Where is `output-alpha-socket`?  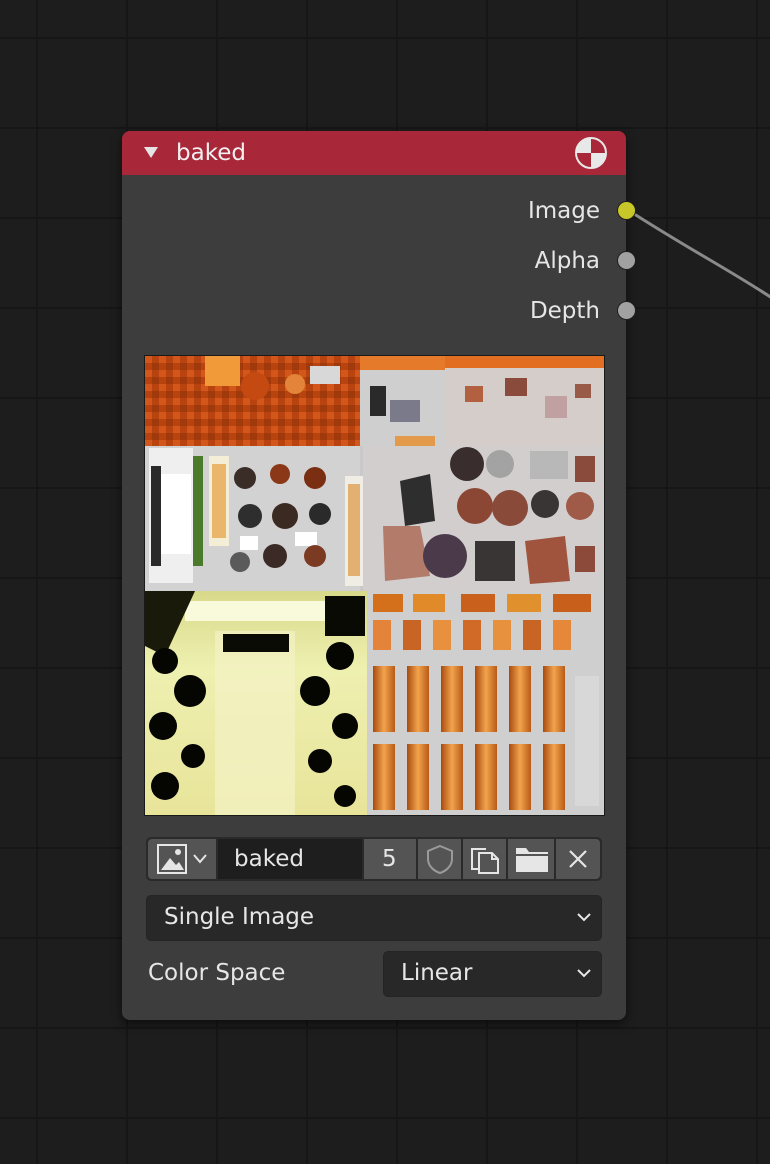 output-alpha-socket is located at coordinates (626, 260).